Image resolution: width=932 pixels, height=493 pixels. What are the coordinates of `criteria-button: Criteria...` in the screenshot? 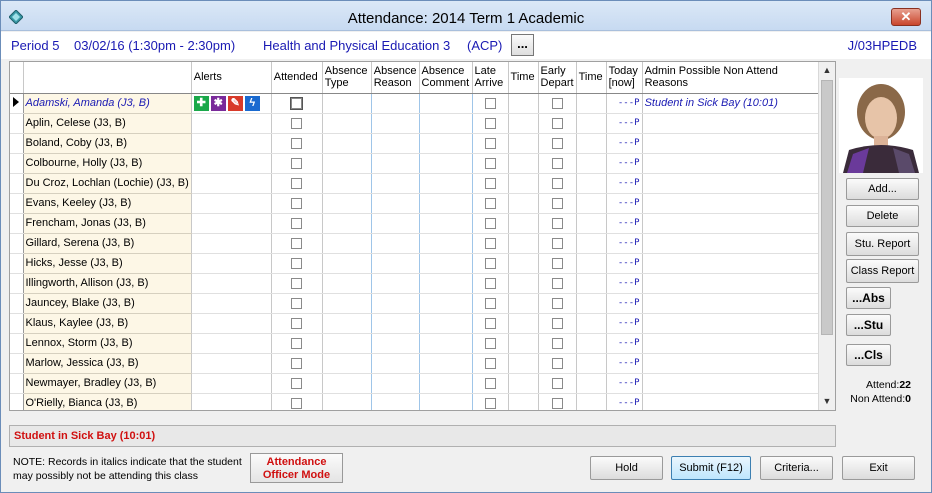 It's located at (796, 468).